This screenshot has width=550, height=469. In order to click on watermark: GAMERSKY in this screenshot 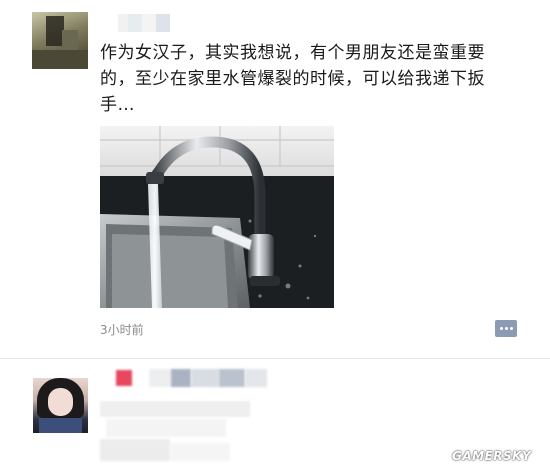, I will do `click(492, 456)`.